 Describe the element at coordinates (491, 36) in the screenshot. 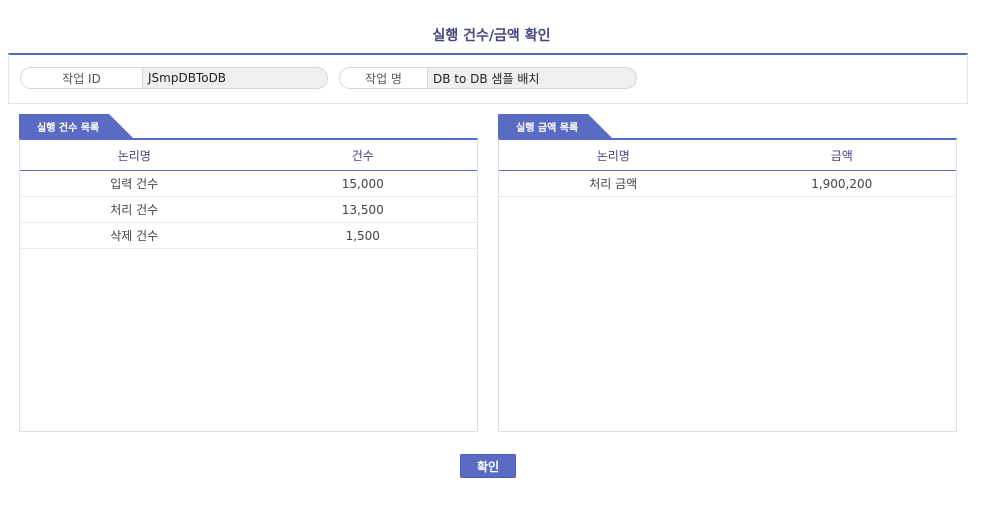

I see `dialog-title: 실행 건수/금액 확인` at that location.